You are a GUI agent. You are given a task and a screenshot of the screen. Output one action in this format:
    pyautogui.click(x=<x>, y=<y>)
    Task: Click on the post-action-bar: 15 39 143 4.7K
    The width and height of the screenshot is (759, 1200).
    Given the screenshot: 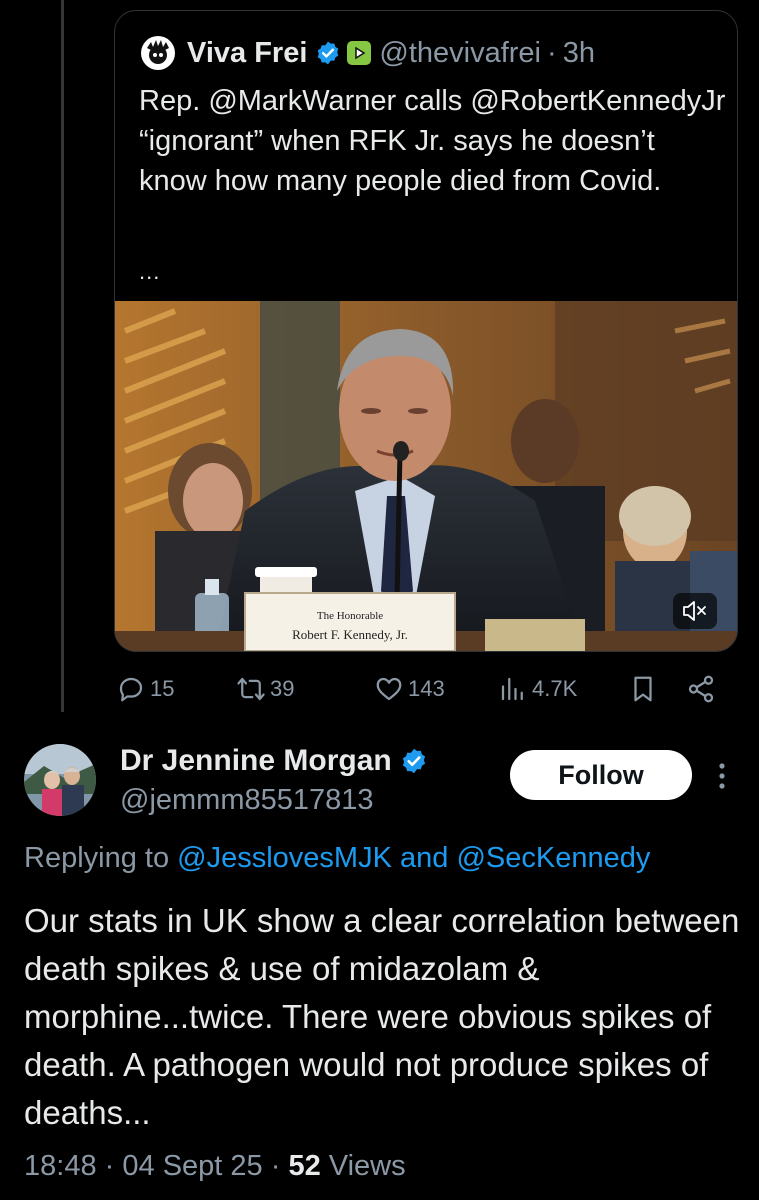 What is the action you would take?
    pyautogui.click(x=421, y=688)
    